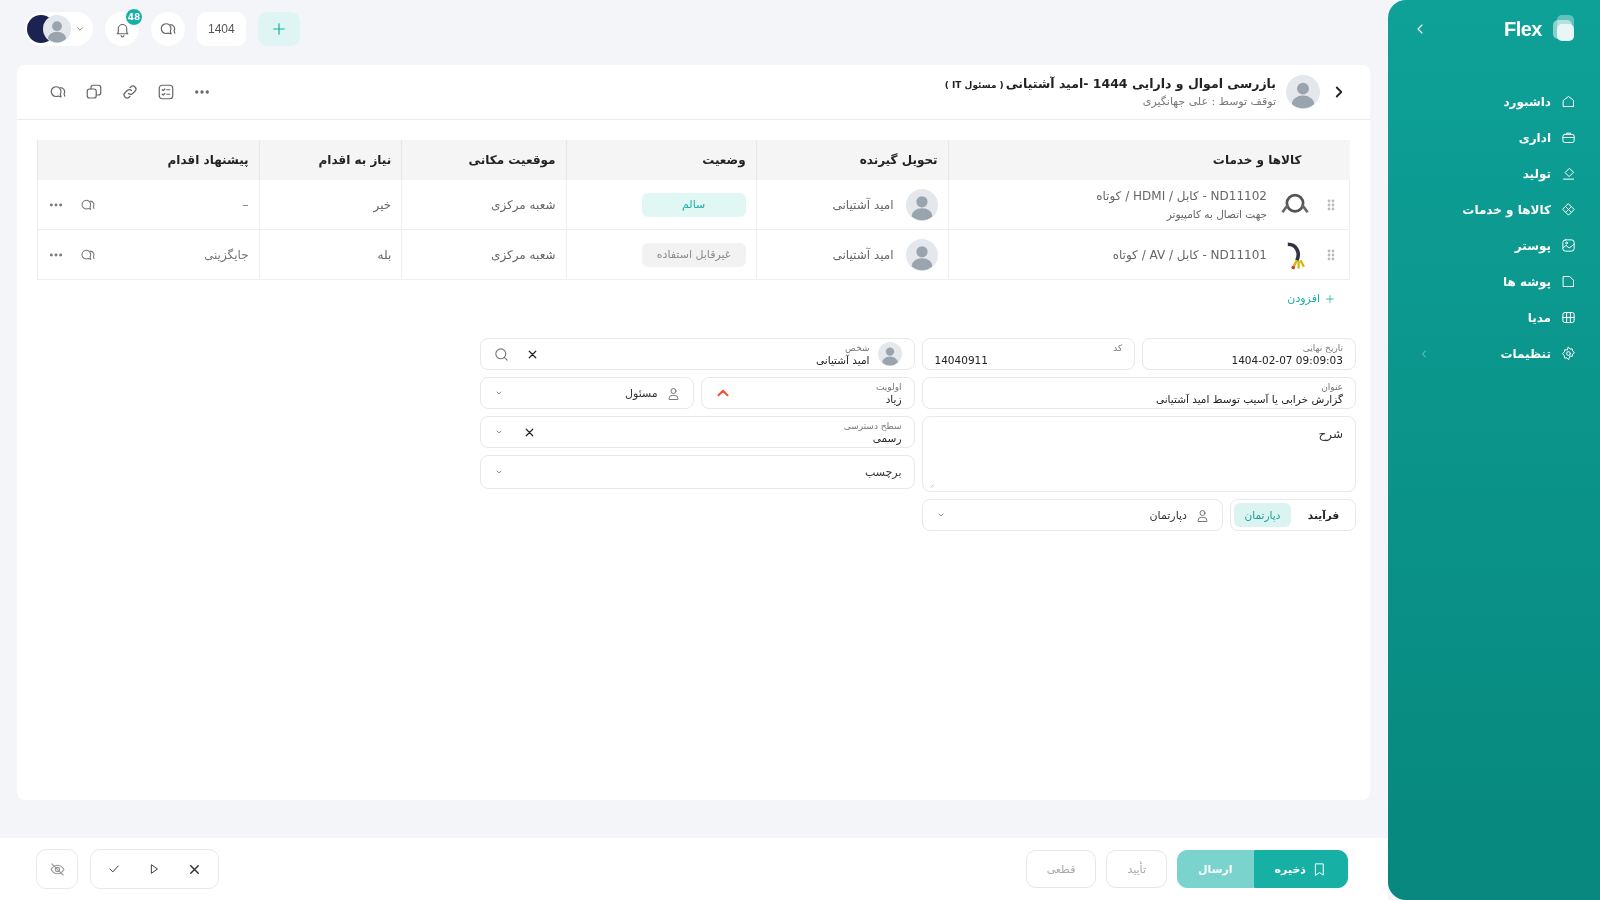 This screenshot has width=1600, height=900. Describe the element at coordinates (1494, 245) in the screenshot. I see `sidebar-item: پوستر` at that location.